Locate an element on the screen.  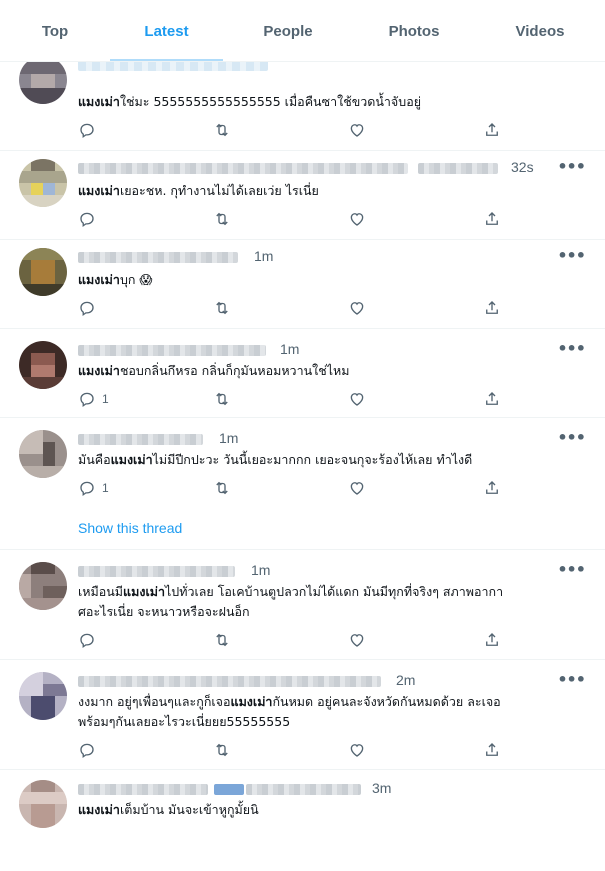
tab-latest: Latest is located at coordinates (166, 31).